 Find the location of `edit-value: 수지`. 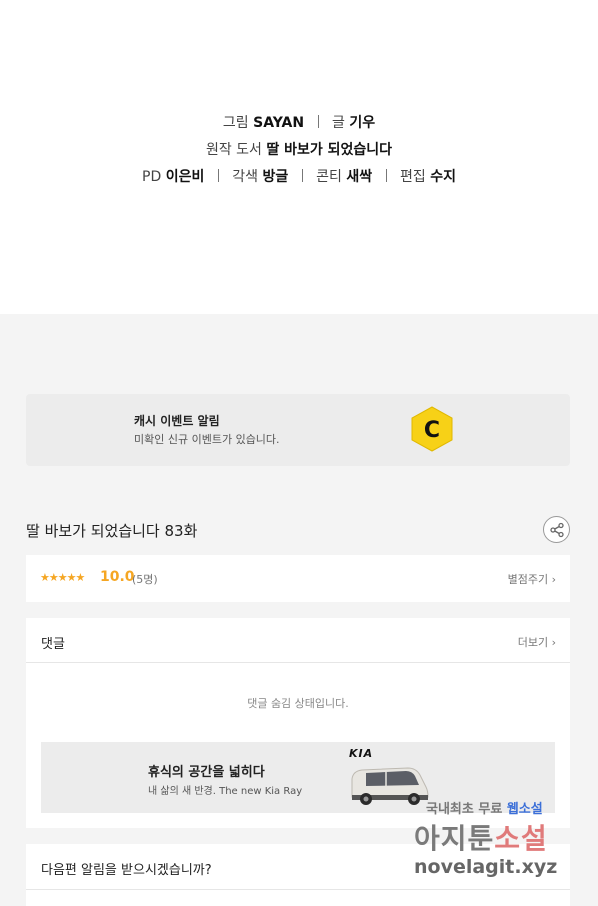

edit-value: 수지 is located at coordinates (443, 177).